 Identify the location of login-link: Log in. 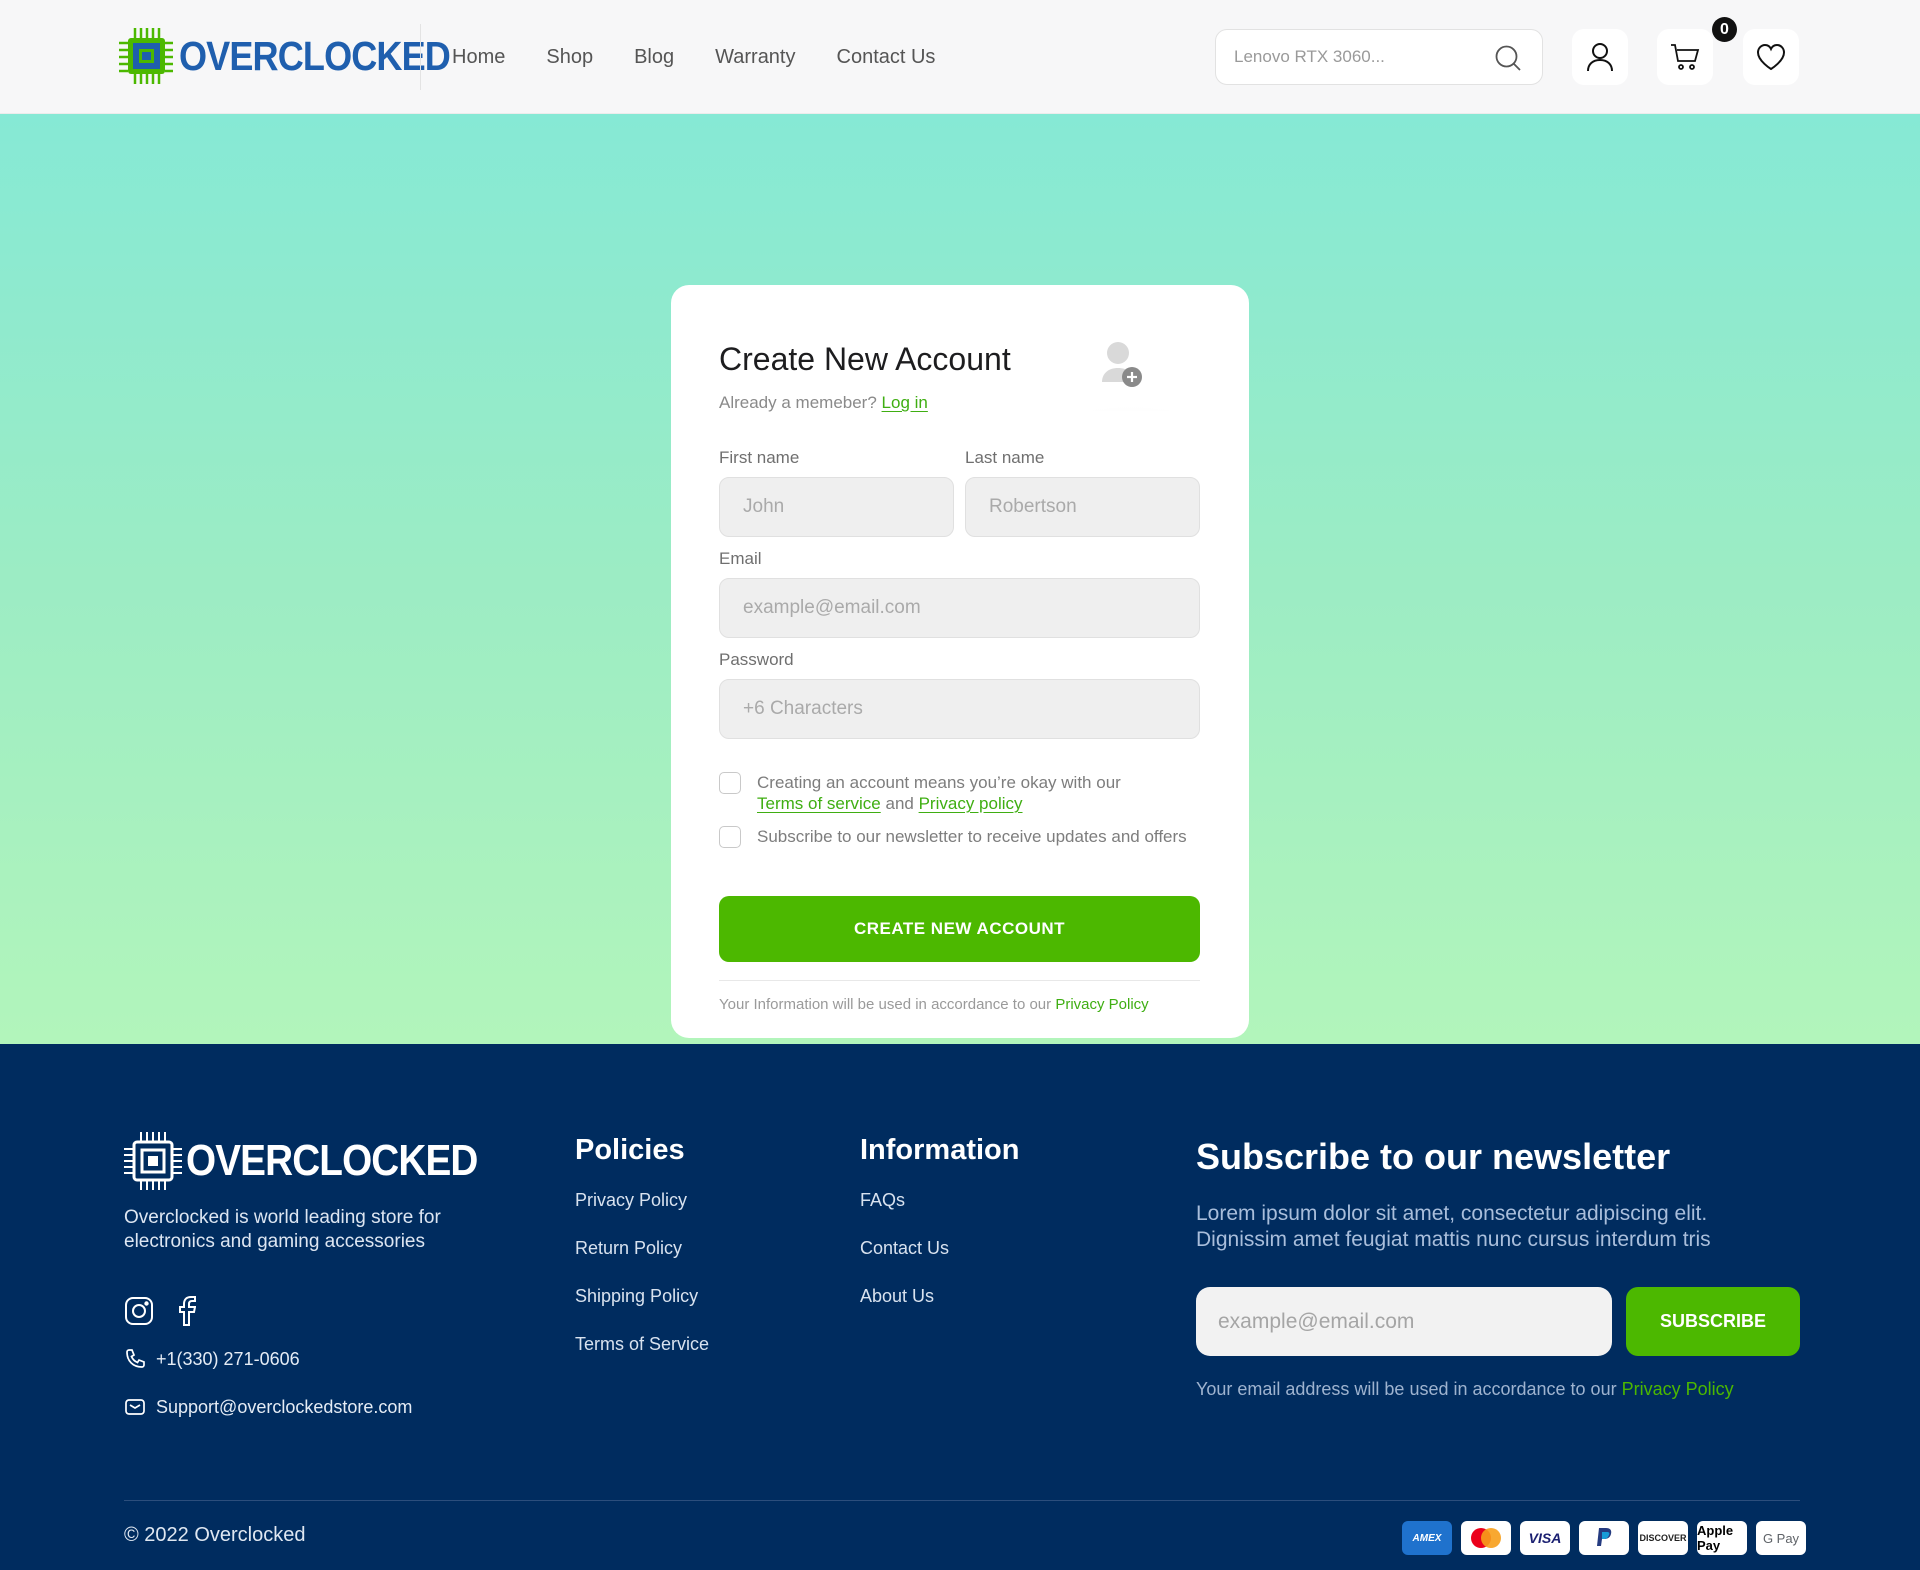
(905, 402).